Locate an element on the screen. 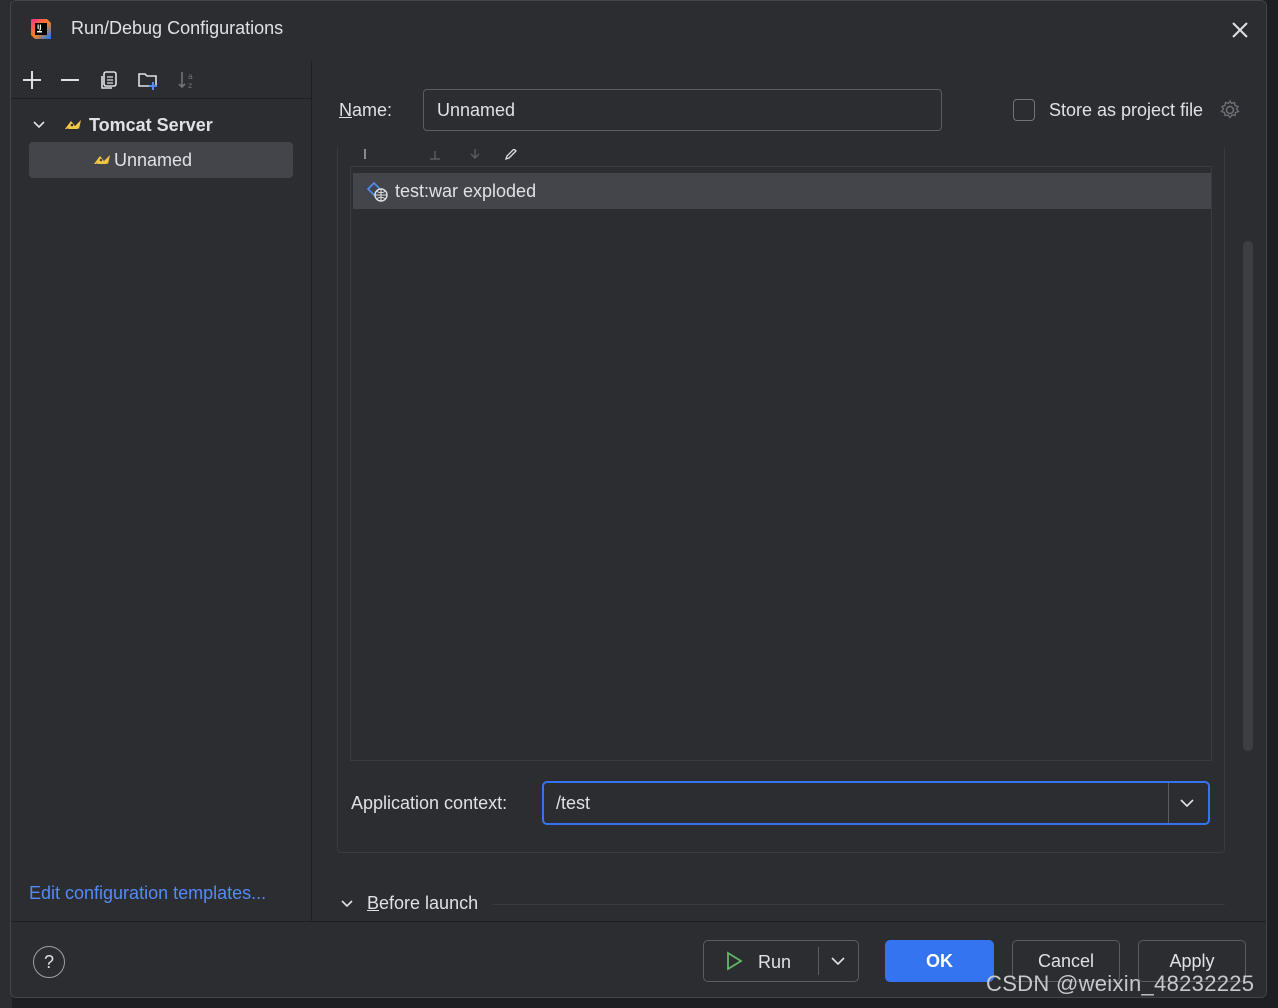 The height and width of the screenshot is (1008, 1278). tree-item-unnamed: Unnamed is located at coordinates (161, 160).